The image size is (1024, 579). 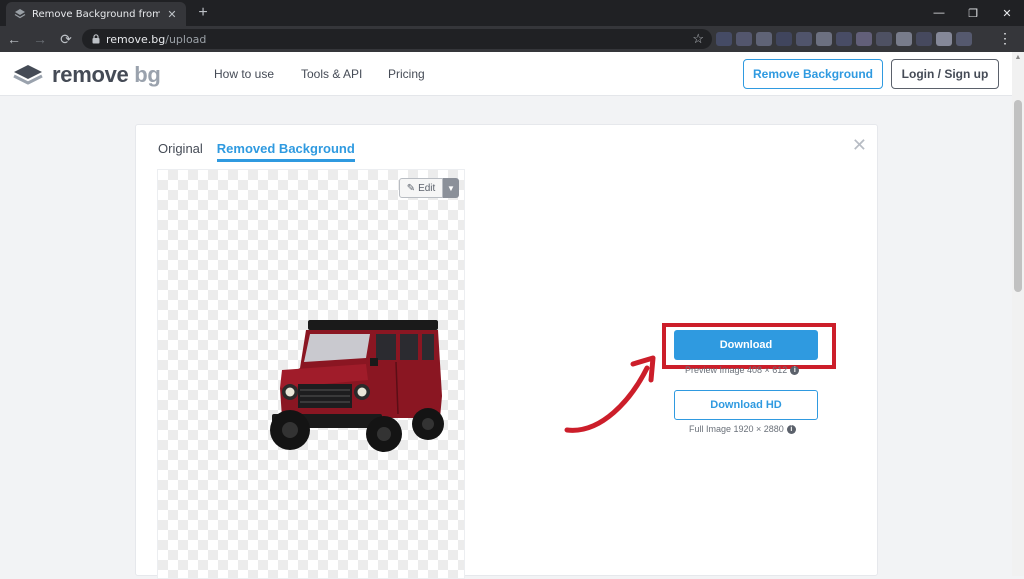 I want to click on back-icon: ←, so click(x=14, y=39).